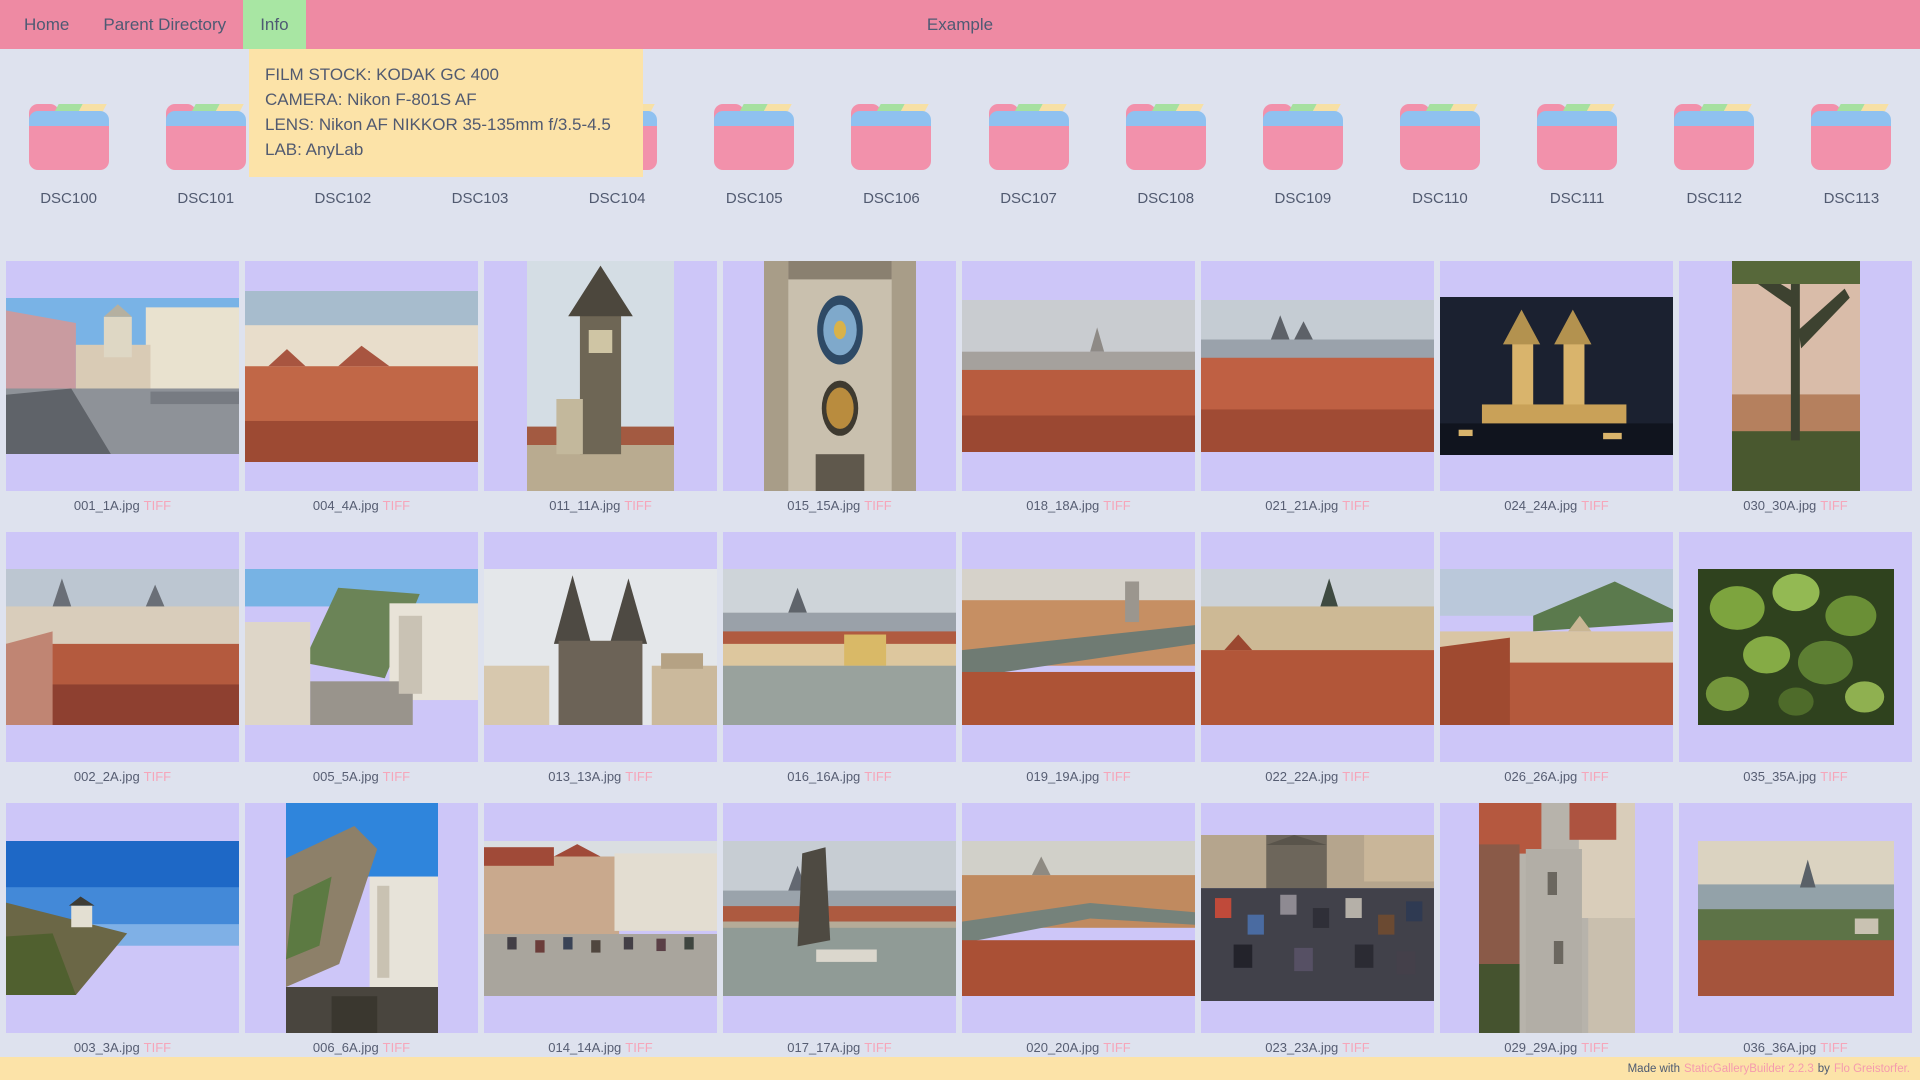 Image resolution: width=1920 pixels, height=1080 pixels. Describe the element at coordinates (1872, 1069) in the screenshot. I see `author-link: Flo Greistorfer.` at that location.